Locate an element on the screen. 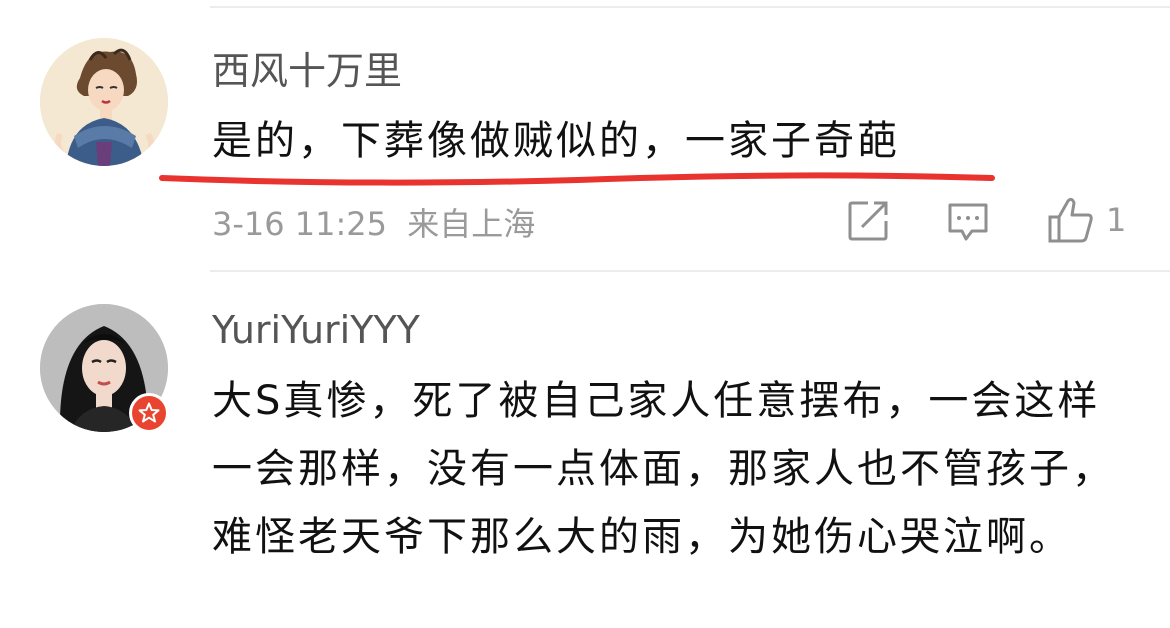 The image size is (1170, 628). location: 来自上海 is located at coordinates (471, 224).